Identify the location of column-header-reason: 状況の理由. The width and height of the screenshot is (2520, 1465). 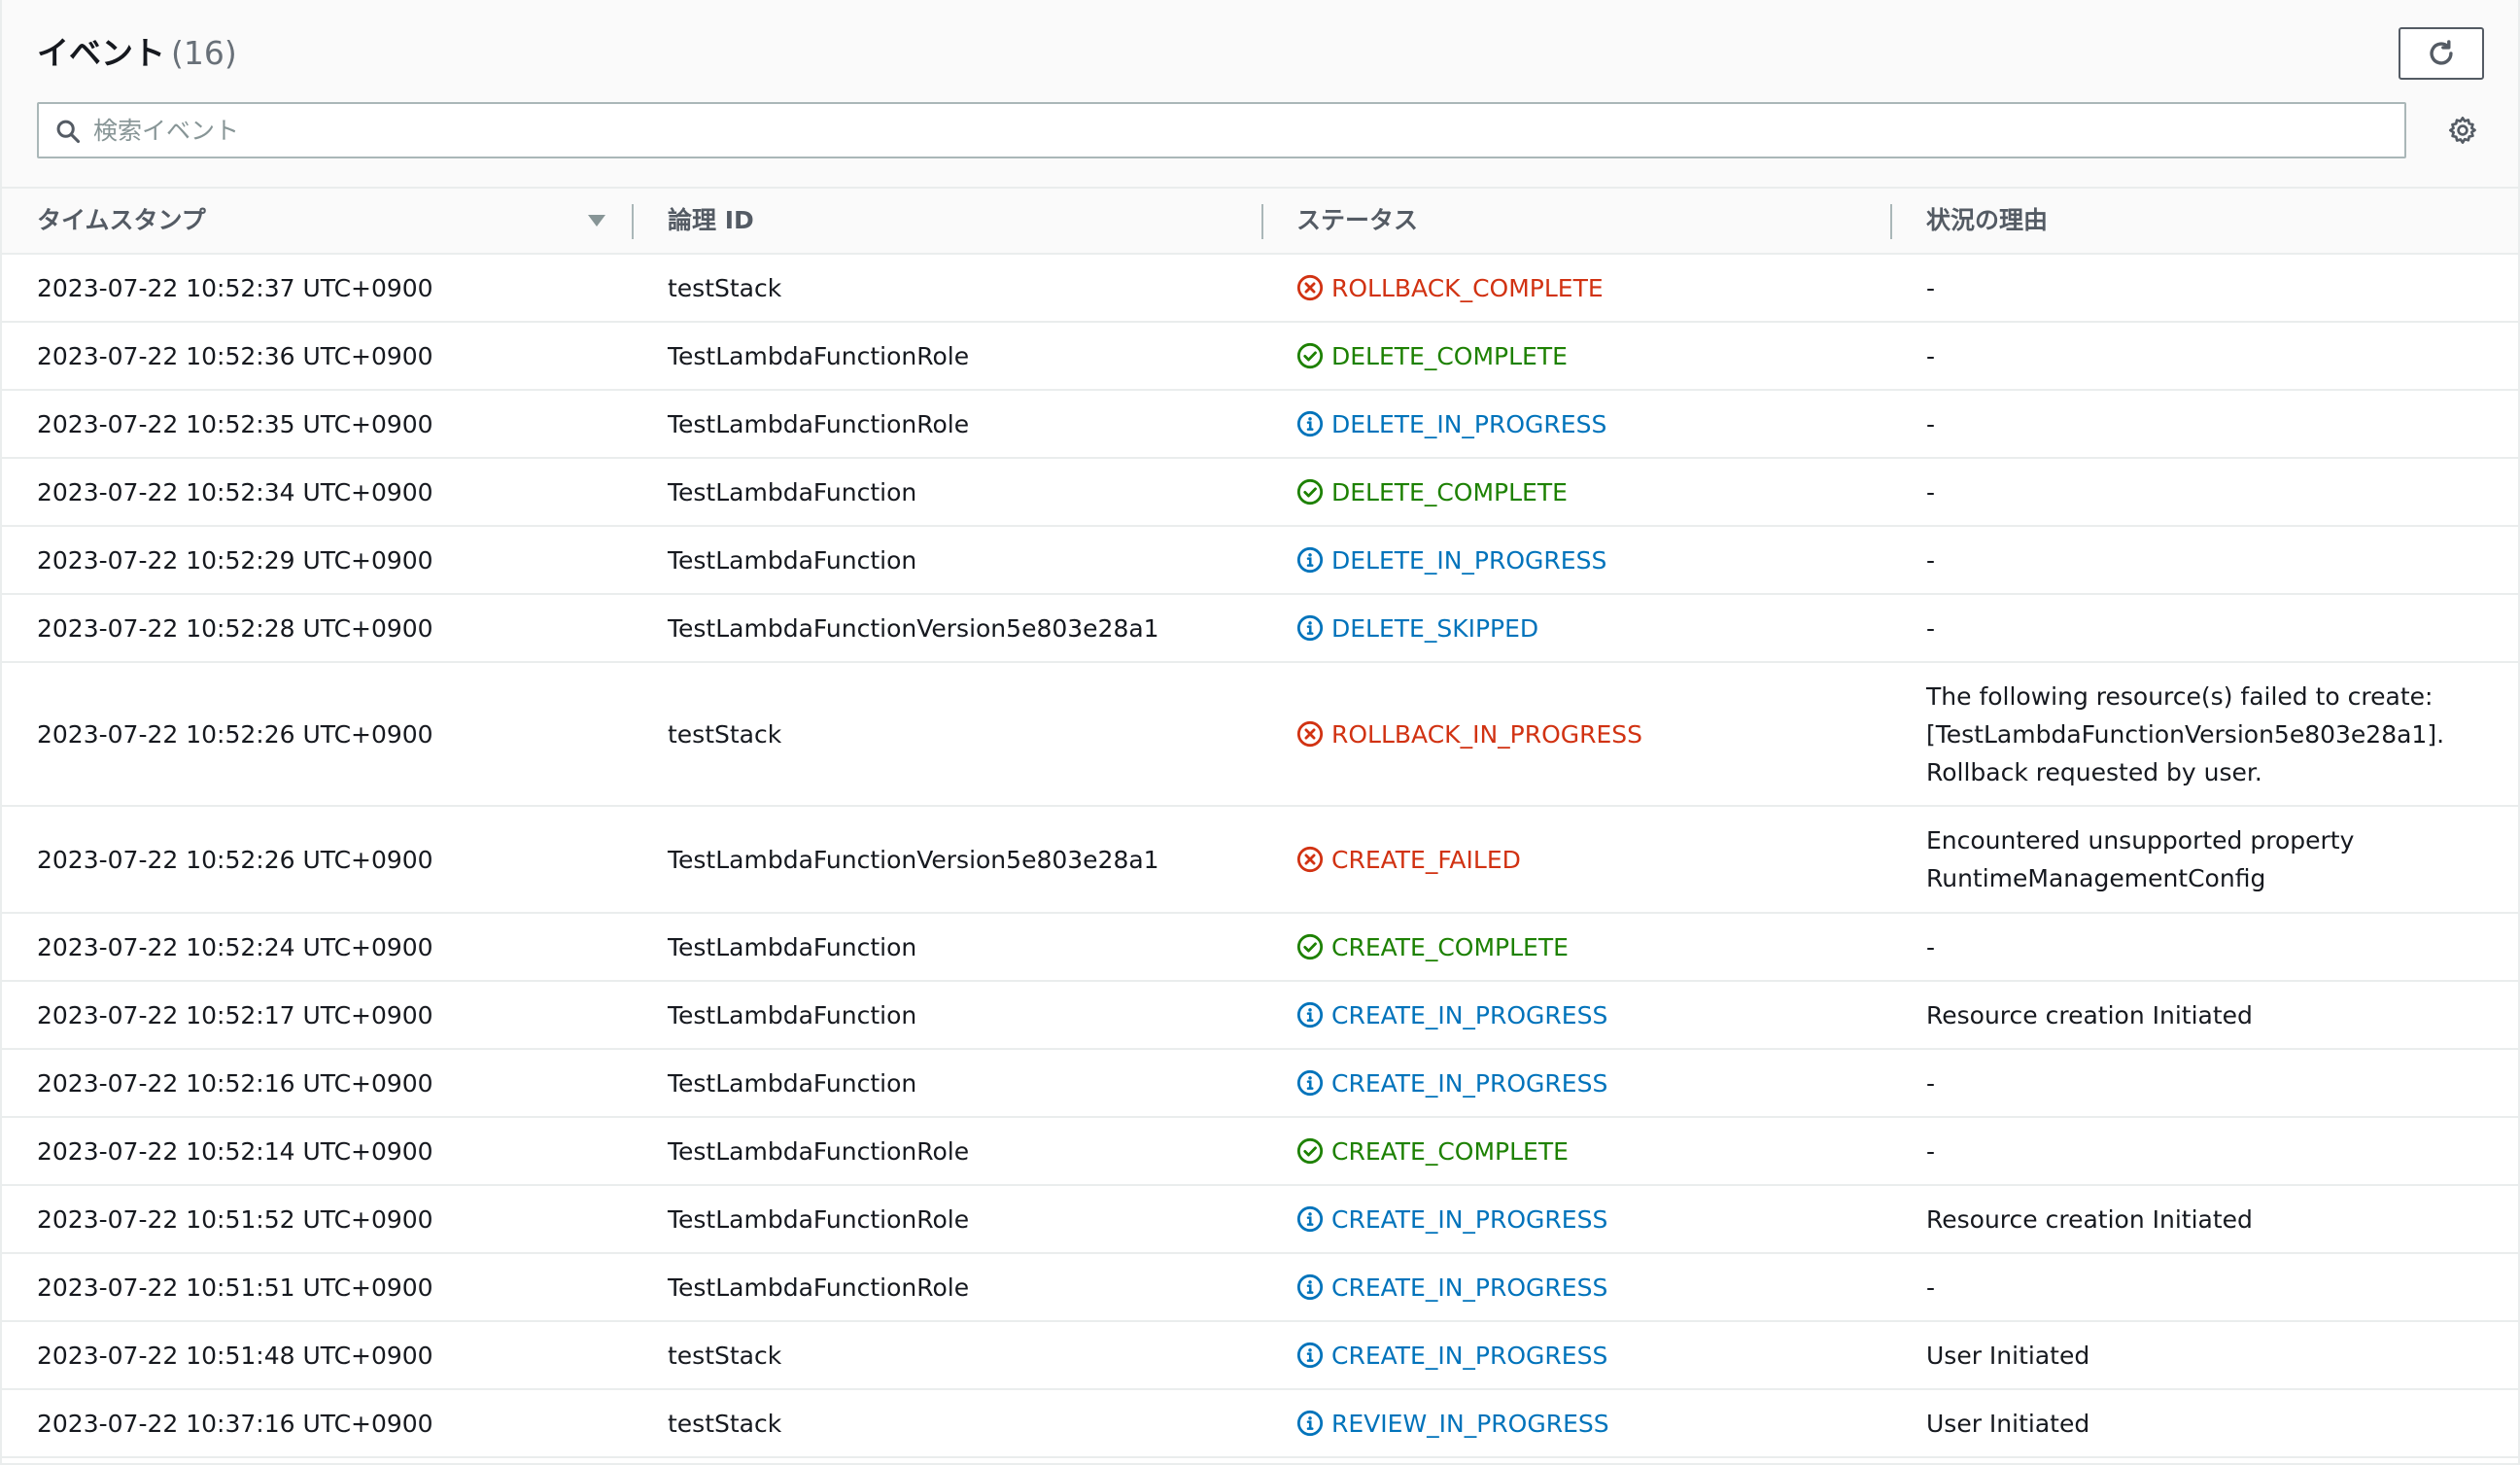
(1987, 221).